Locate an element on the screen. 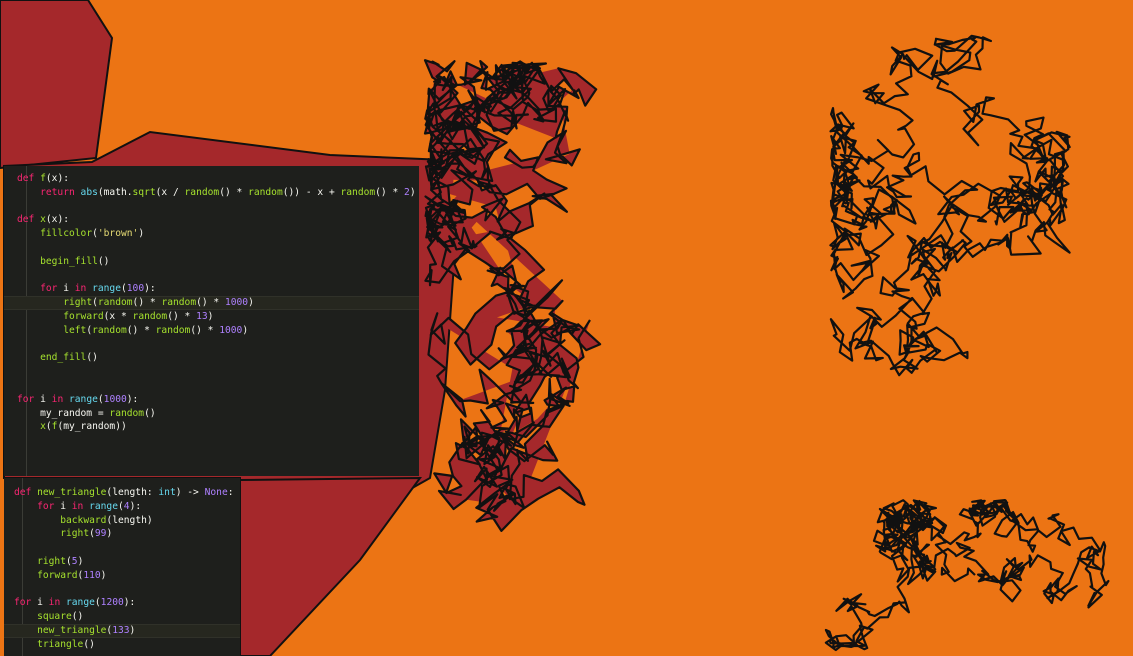 Image resolution: width=1133 pixels, height=656 pixels. code-line: right(random() * random() * 1000) is located at coordinates (211, 303).